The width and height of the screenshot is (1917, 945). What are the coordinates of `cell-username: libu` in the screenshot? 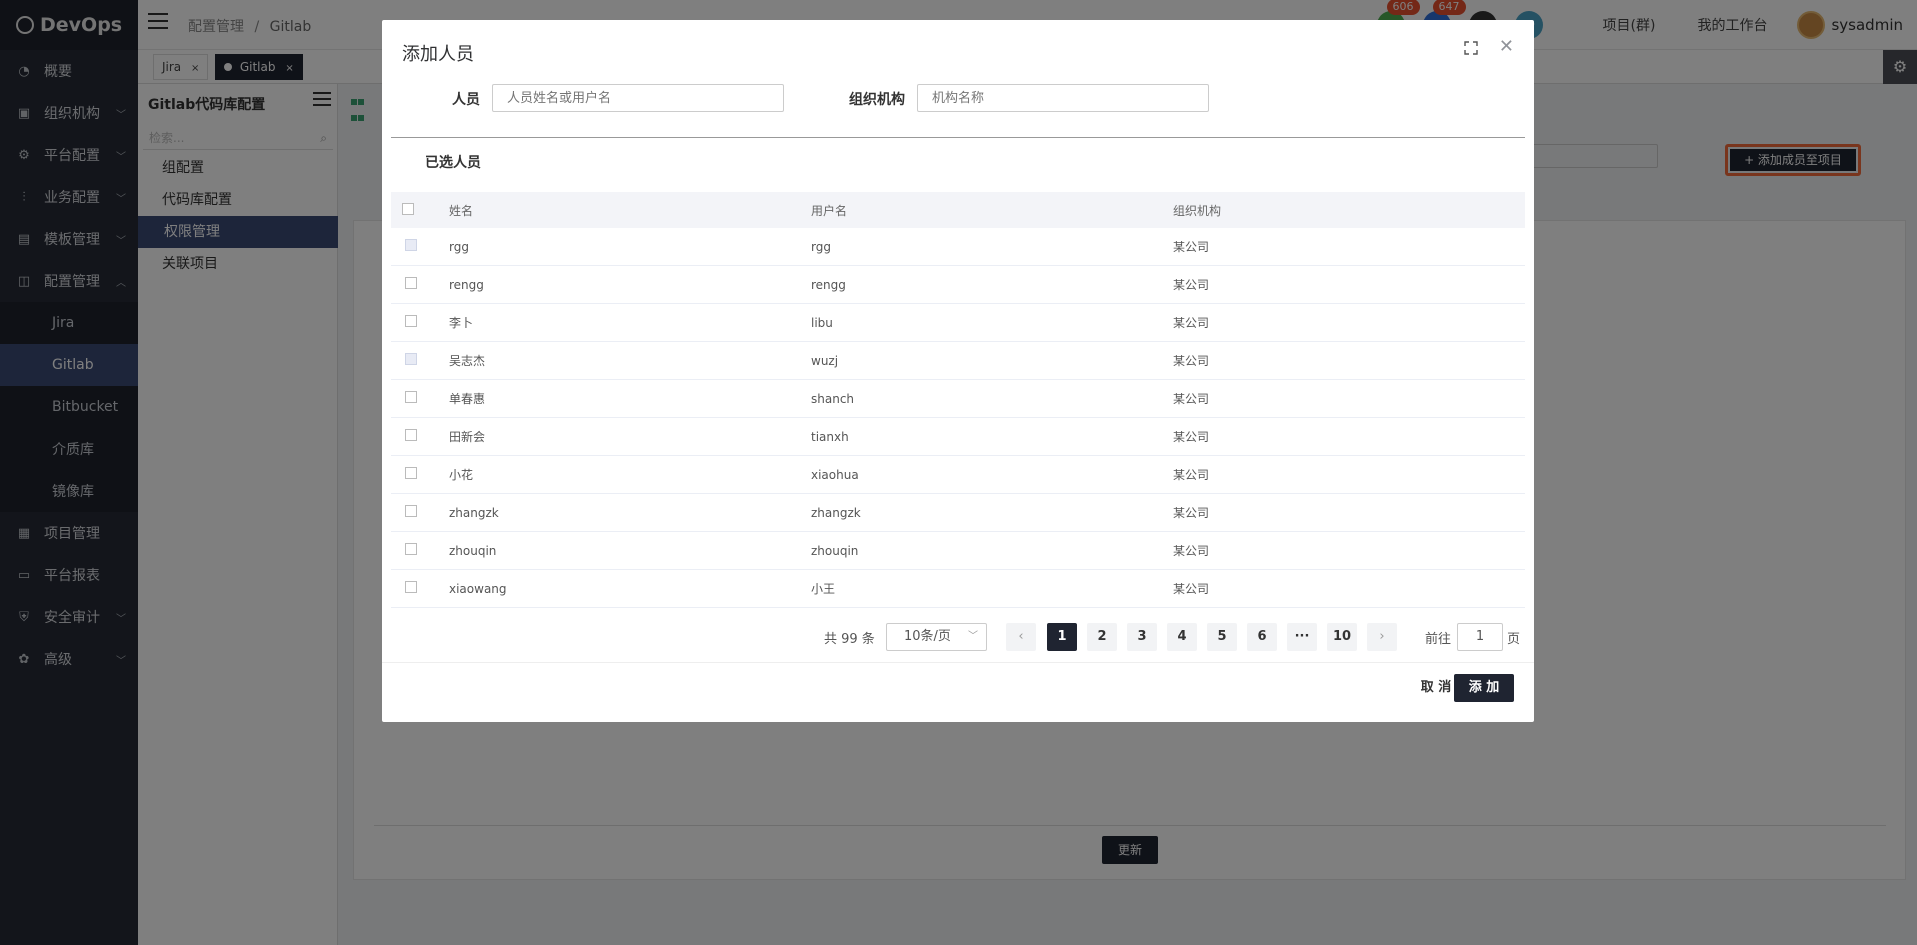 It's located at (822, 322).